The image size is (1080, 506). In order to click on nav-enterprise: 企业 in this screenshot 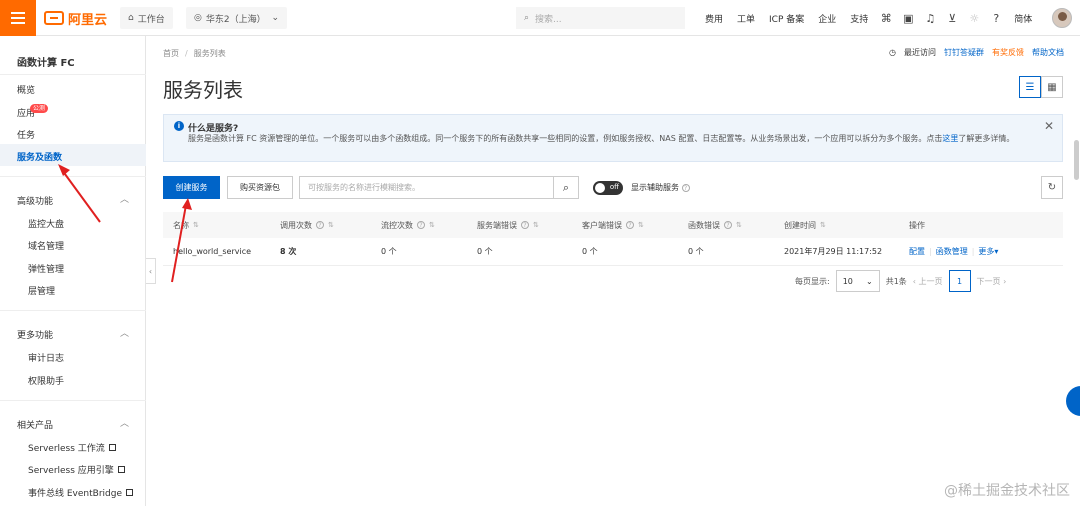, I will do `click(827, 18)`.